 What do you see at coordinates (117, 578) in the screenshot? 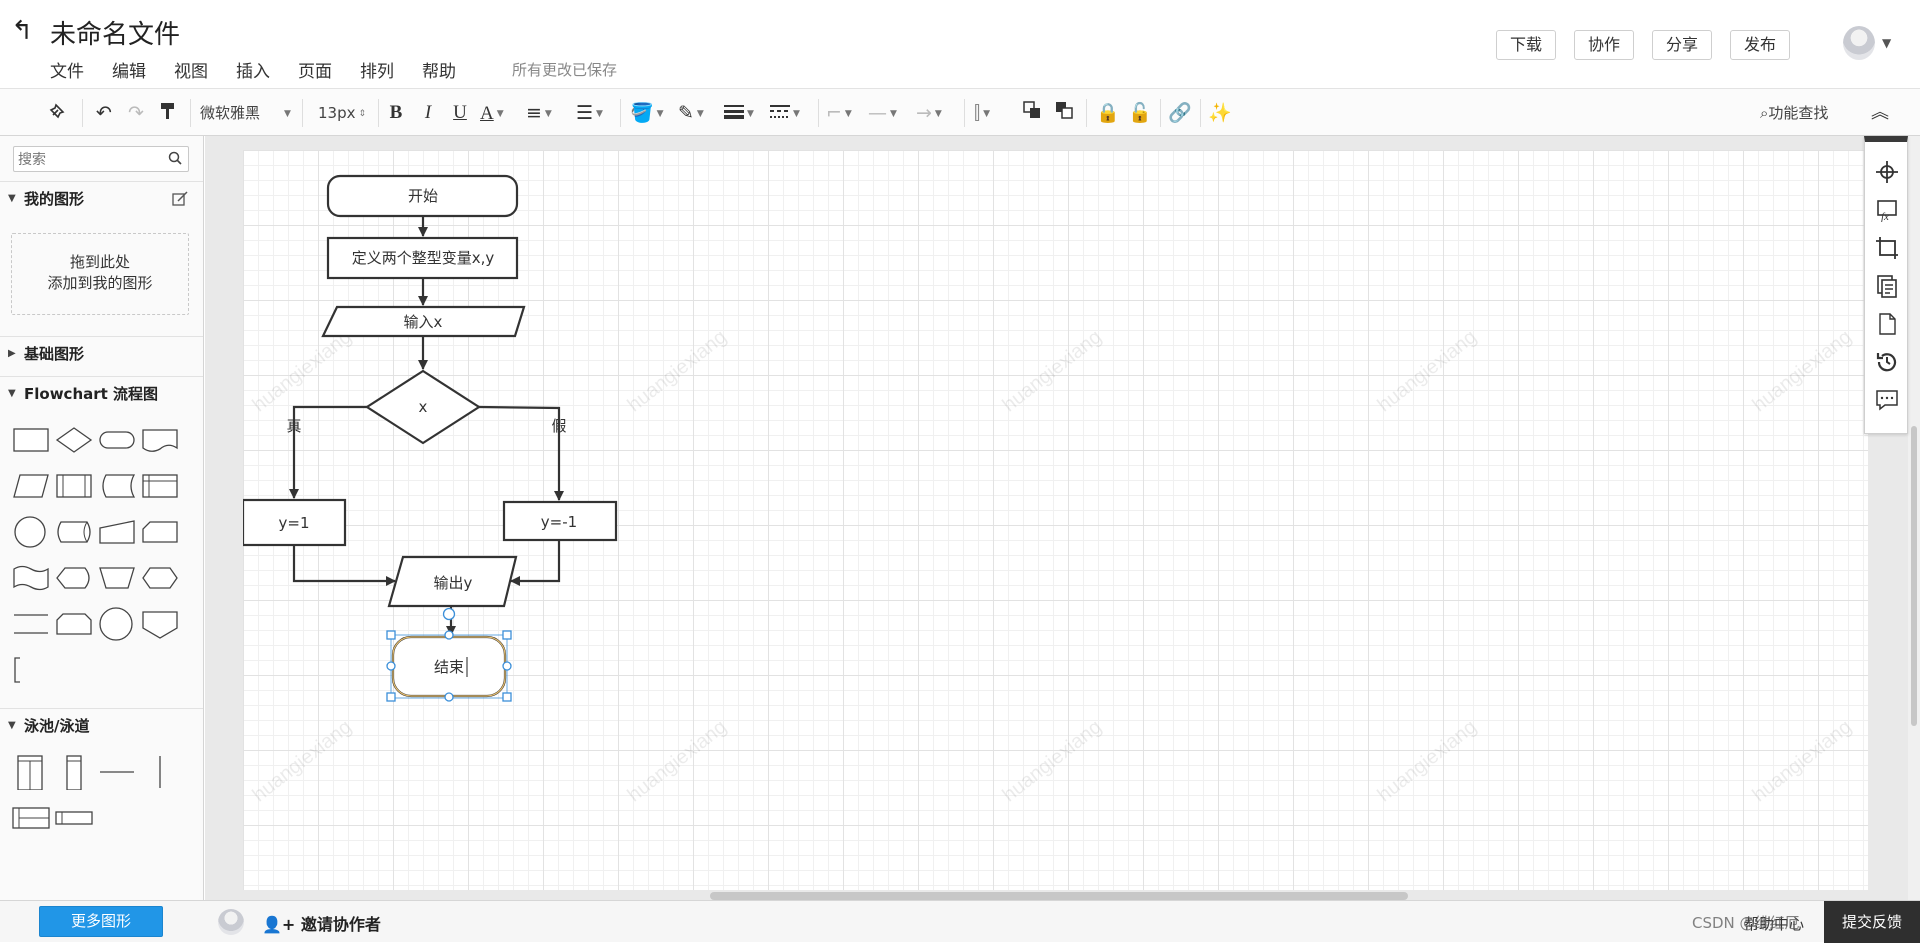
I see `manual-operation-shape` at bounding box center [117, 578].